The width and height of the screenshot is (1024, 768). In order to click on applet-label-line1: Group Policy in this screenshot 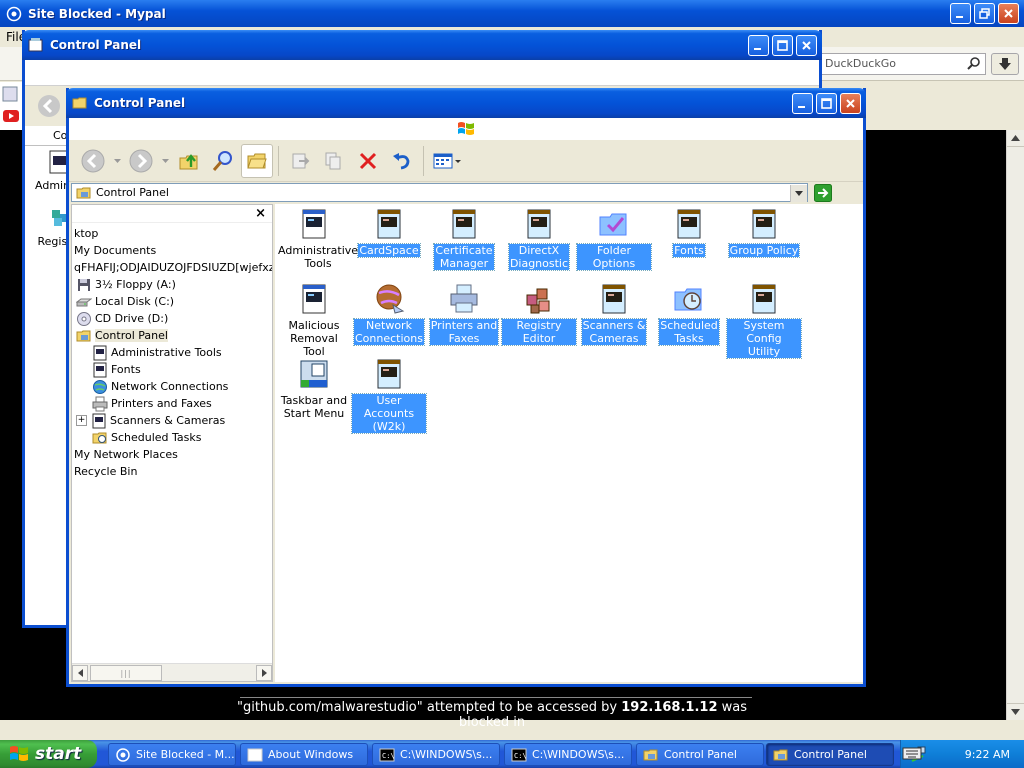, I will do `click(764, 250)`.